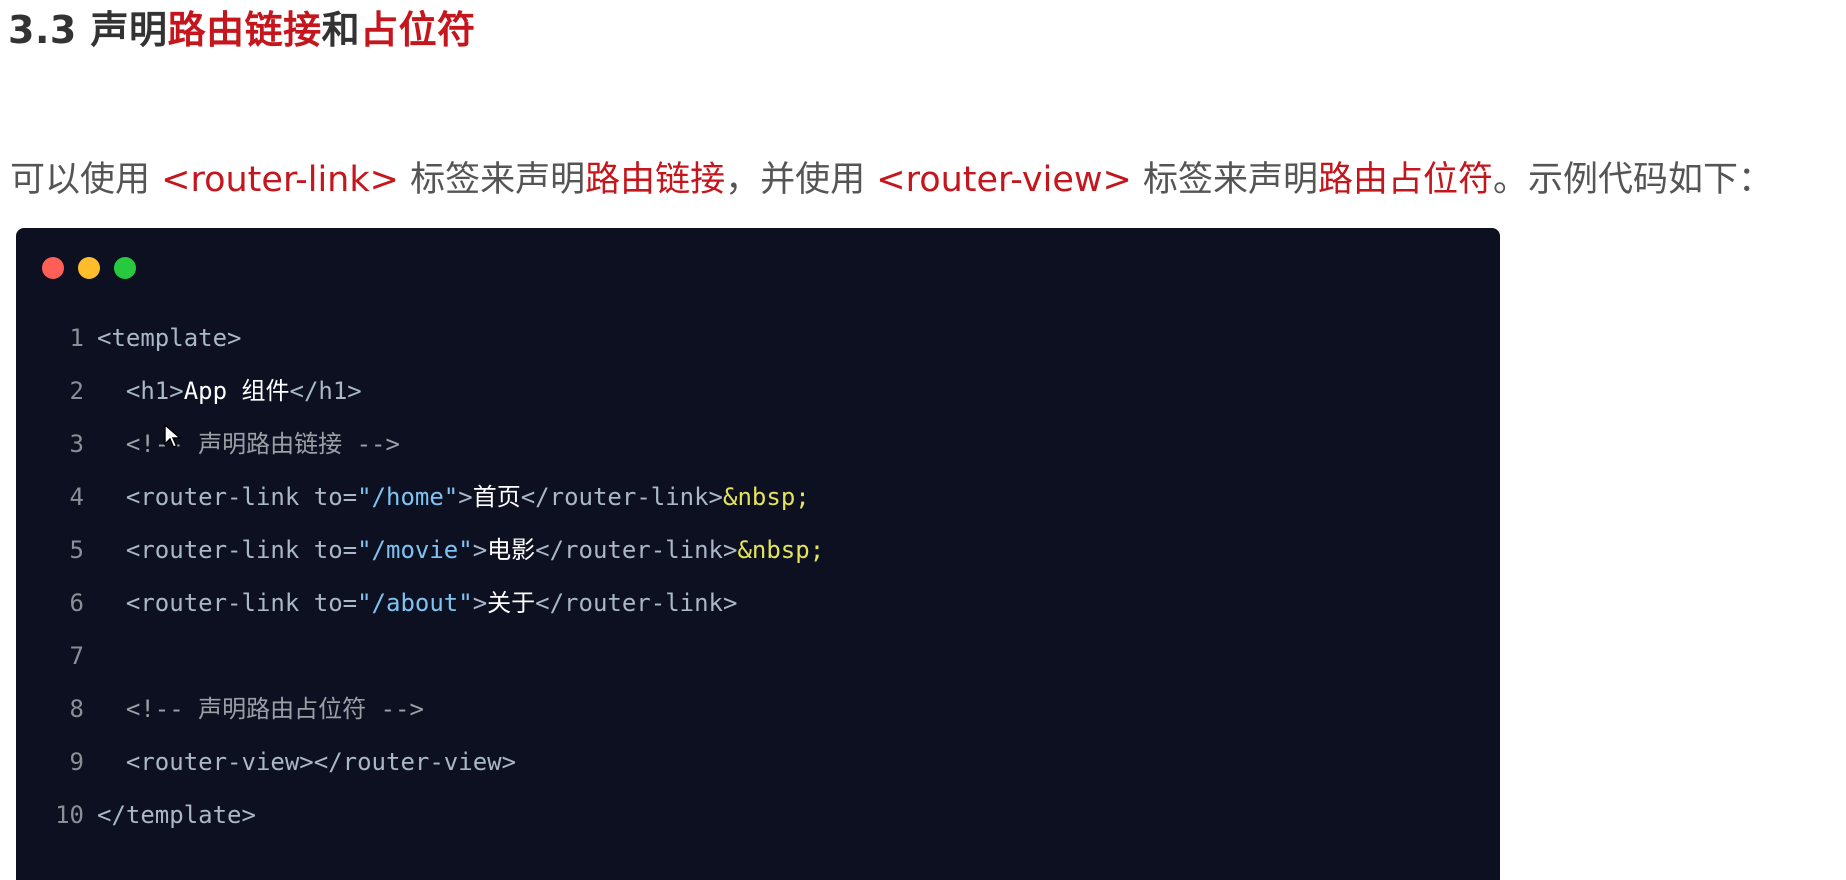 The width and height of the screenshot is (1846, 880). I want to click on line-number: 2, so click(76, 391).